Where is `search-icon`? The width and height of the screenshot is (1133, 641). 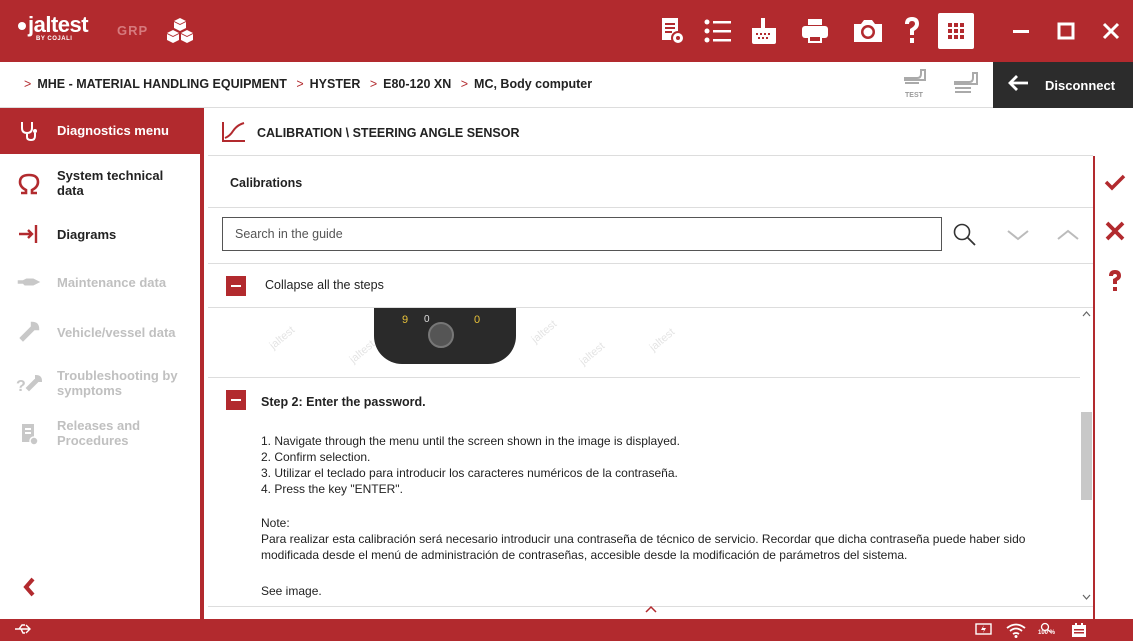 search-icon is located at coordinates (965, 235).